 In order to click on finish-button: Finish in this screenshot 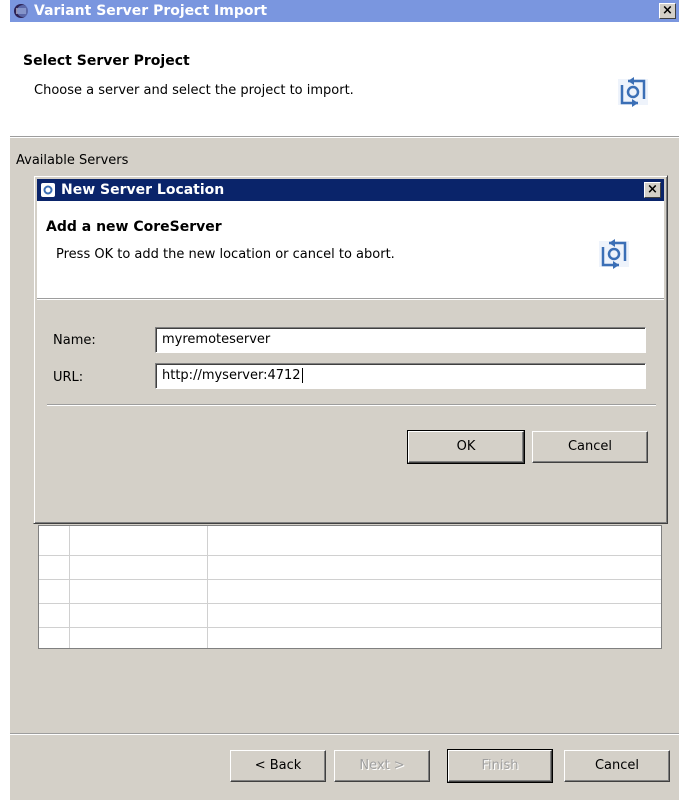, I will do `click(500, 766)`.